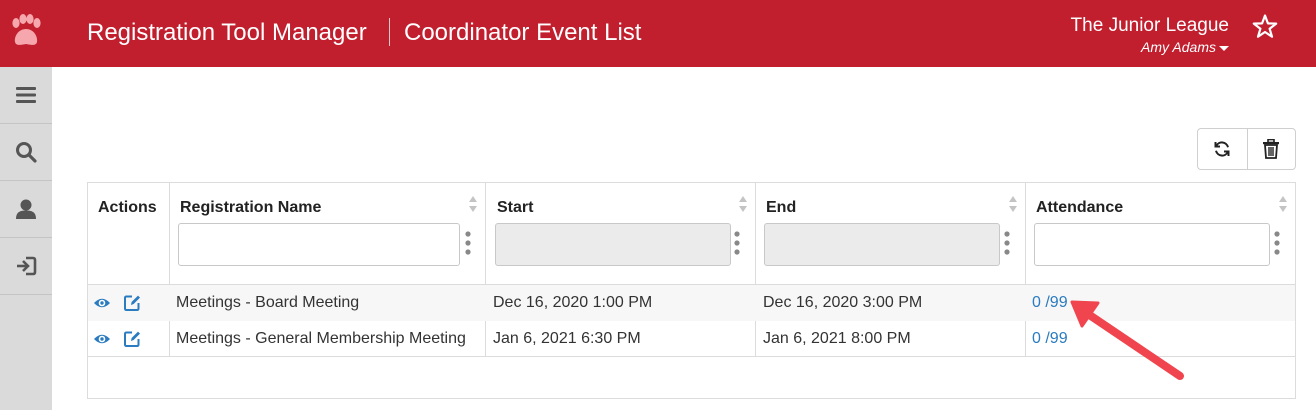 This screenshot has width=1316, height=410. Describe the element at coordinates (319, 244) in the screenshot. I see `registration-name-filter-input` at that location.